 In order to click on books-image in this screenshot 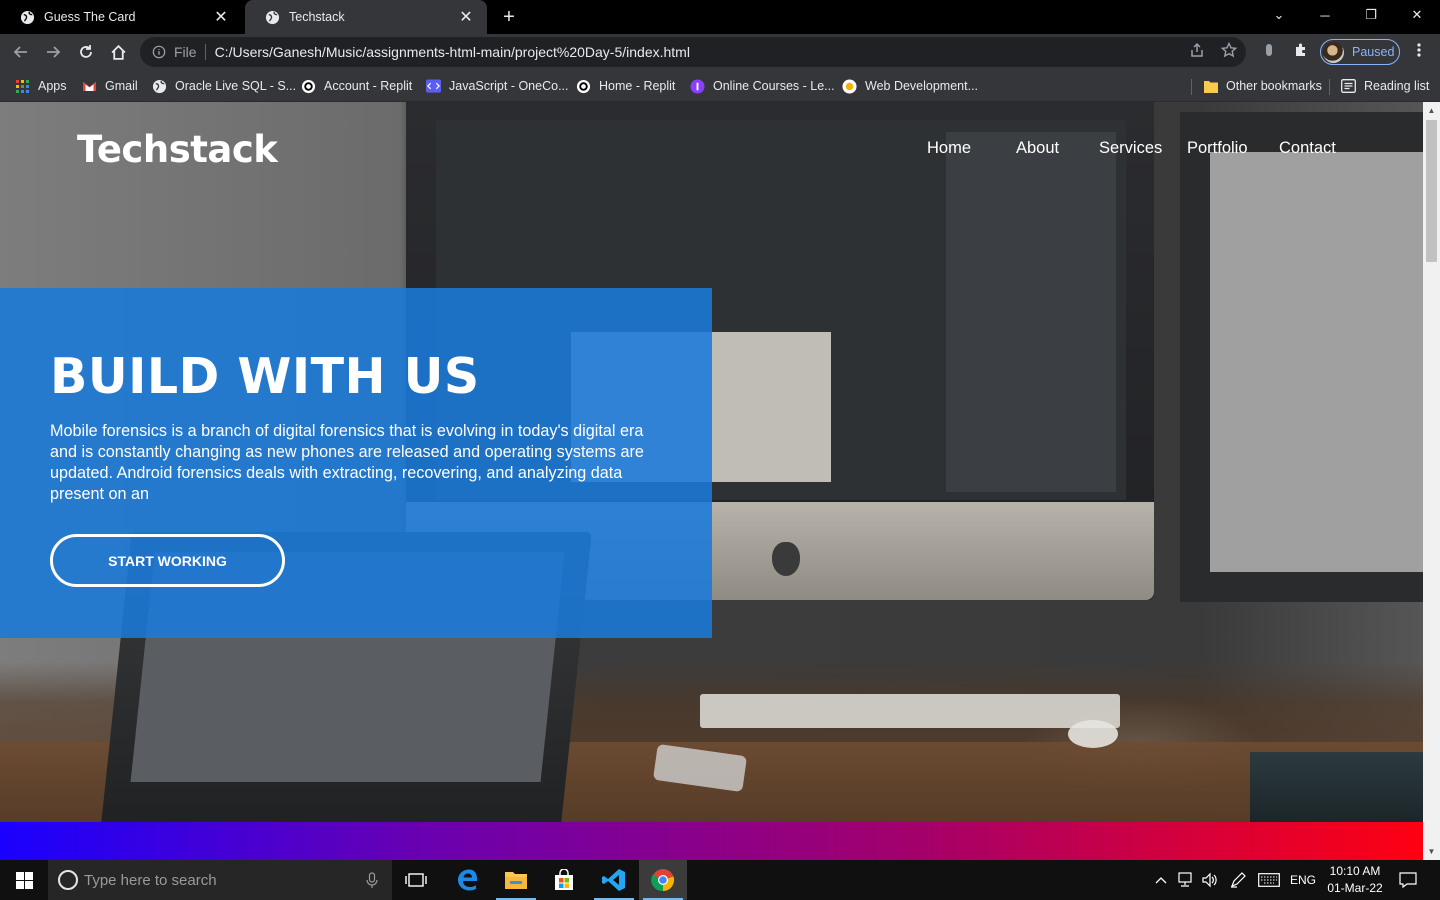, I will do `click(1336, 792)`.